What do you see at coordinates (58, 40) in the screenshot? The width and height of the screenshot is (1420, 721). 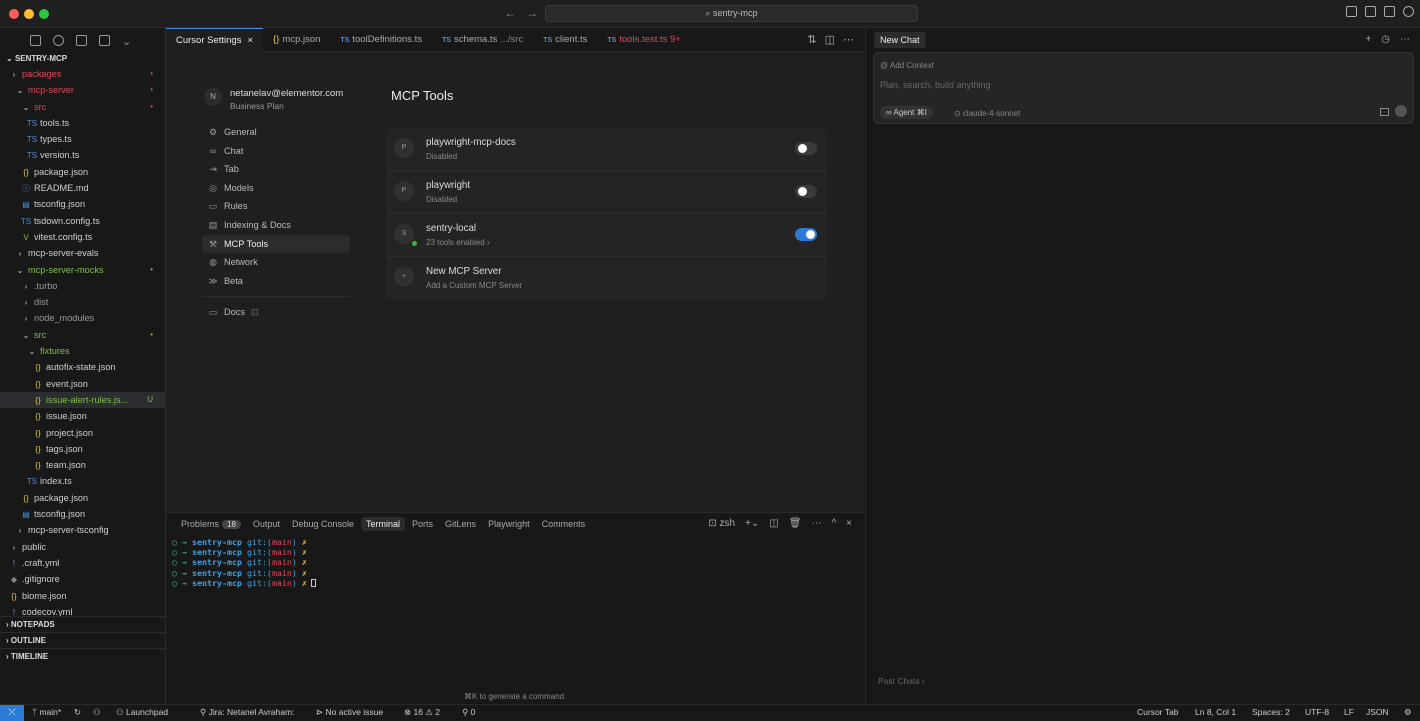 I see `search-icon` at bounding box center [58, 40].